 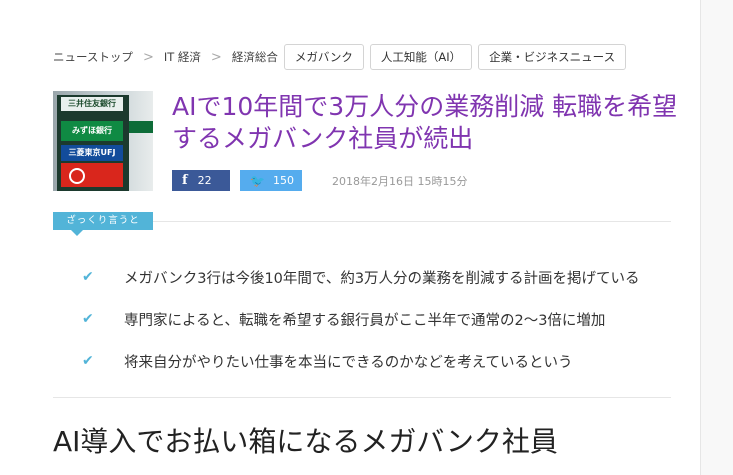 I want to click on article-thumbnail: 三井住友銀行 みずほ銀行 三菱東京UFJ, so click(x=103, y=141).